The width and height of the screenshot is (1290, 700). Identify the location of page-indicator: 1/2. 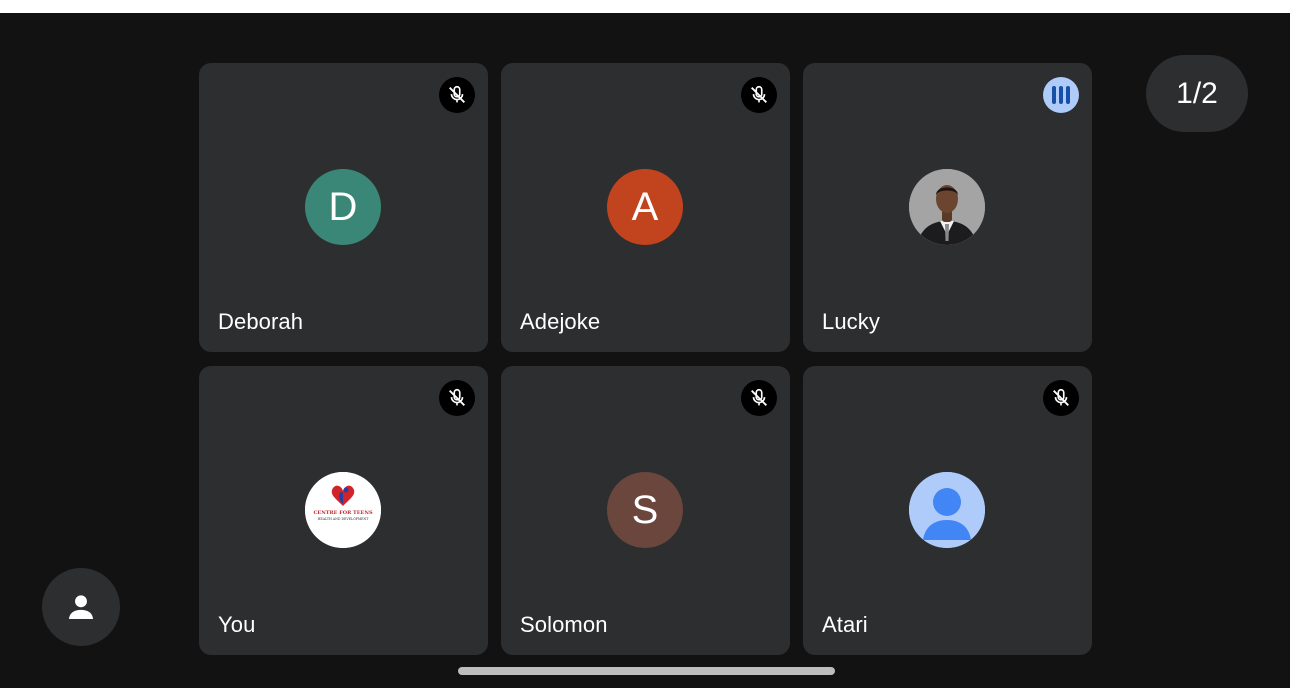
(1197, 93).